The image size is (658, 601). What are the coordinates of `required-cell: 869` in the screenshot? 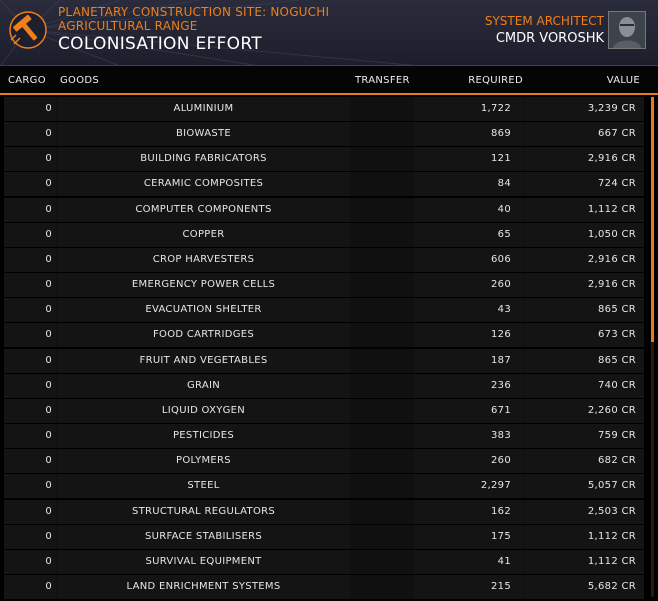 It's located at (469, 134).